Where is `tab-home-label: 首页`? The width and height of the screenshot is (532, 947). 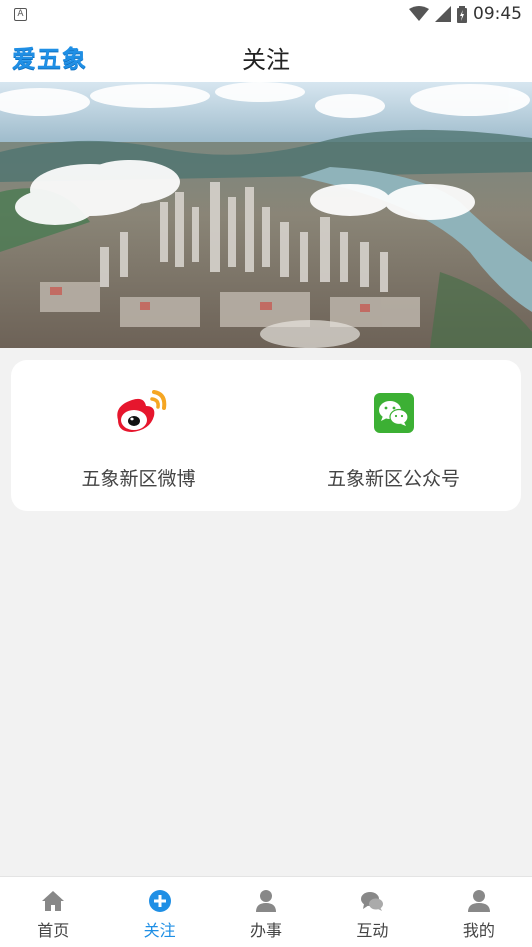 tab-home-label: 首页 is located at coordinates (53, 930).